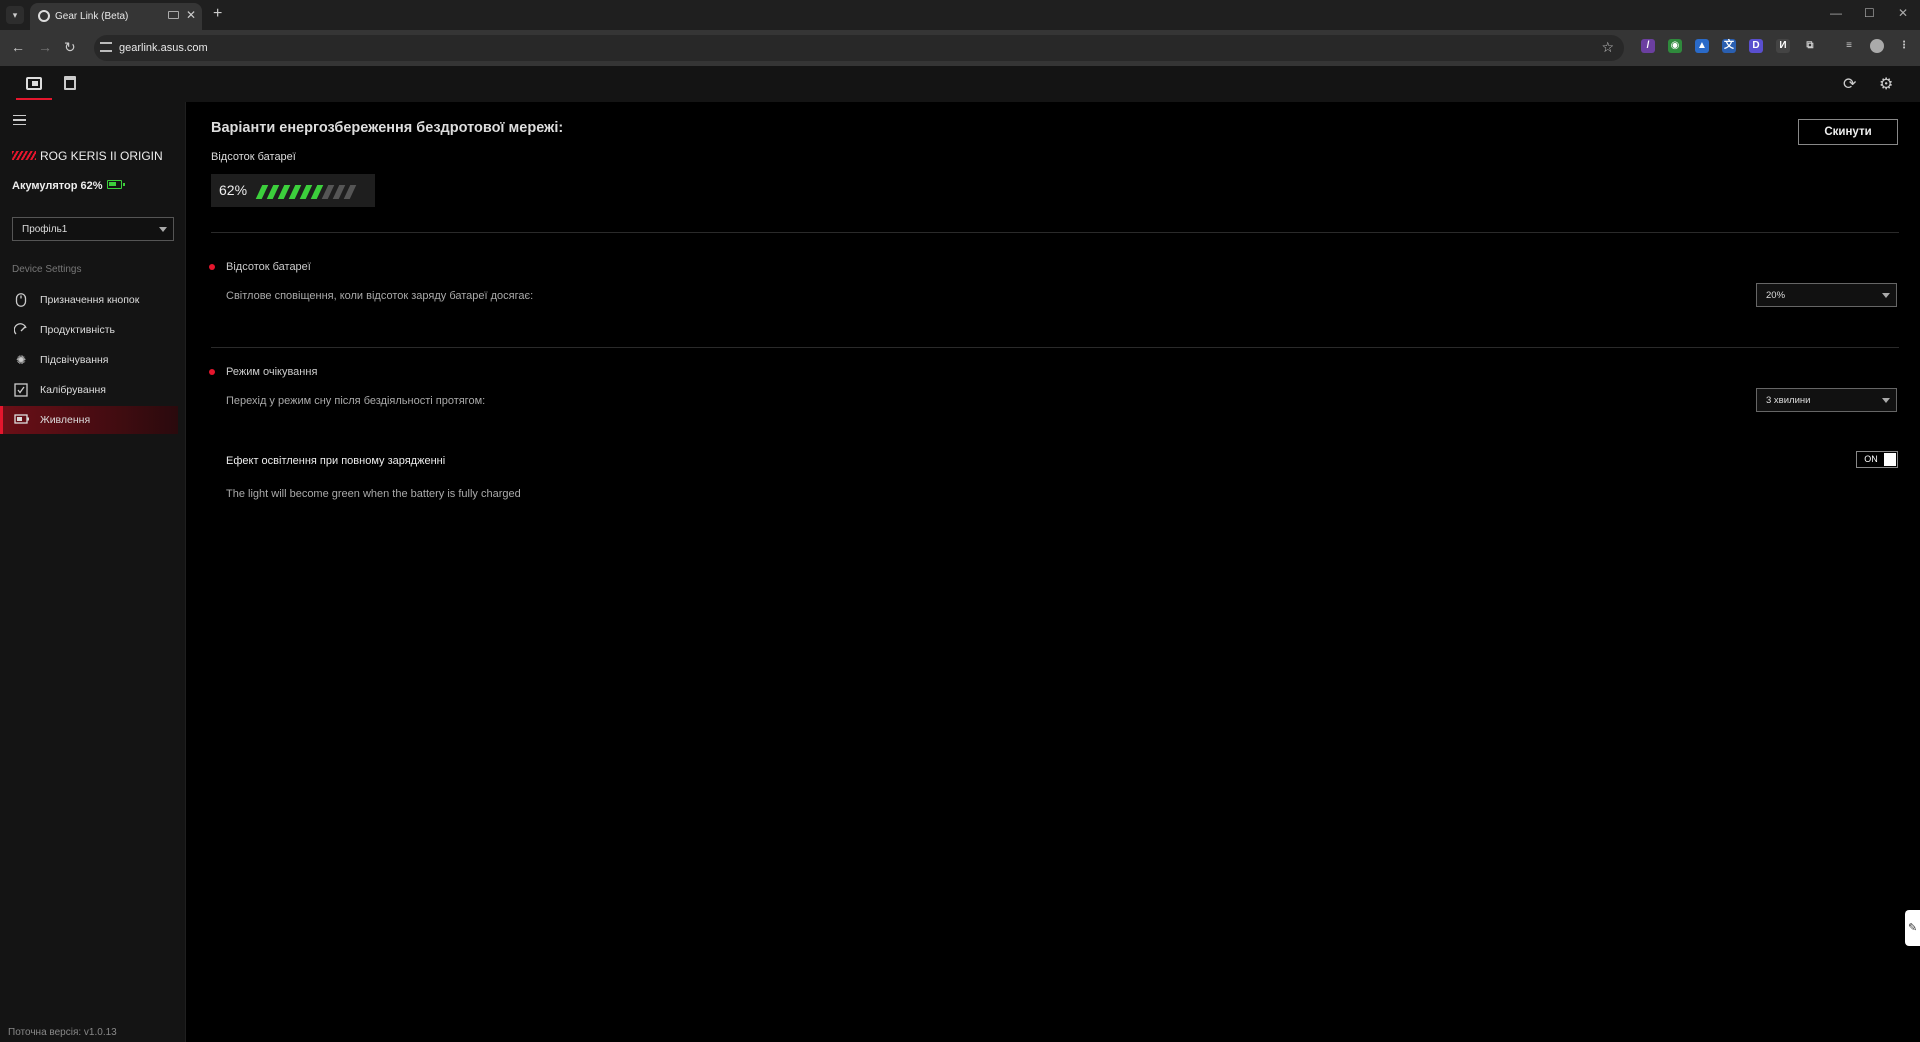 Image resolution: width=1920 pixels, height=1042 pixels. I want to click on tab-store, so click(70, 85).